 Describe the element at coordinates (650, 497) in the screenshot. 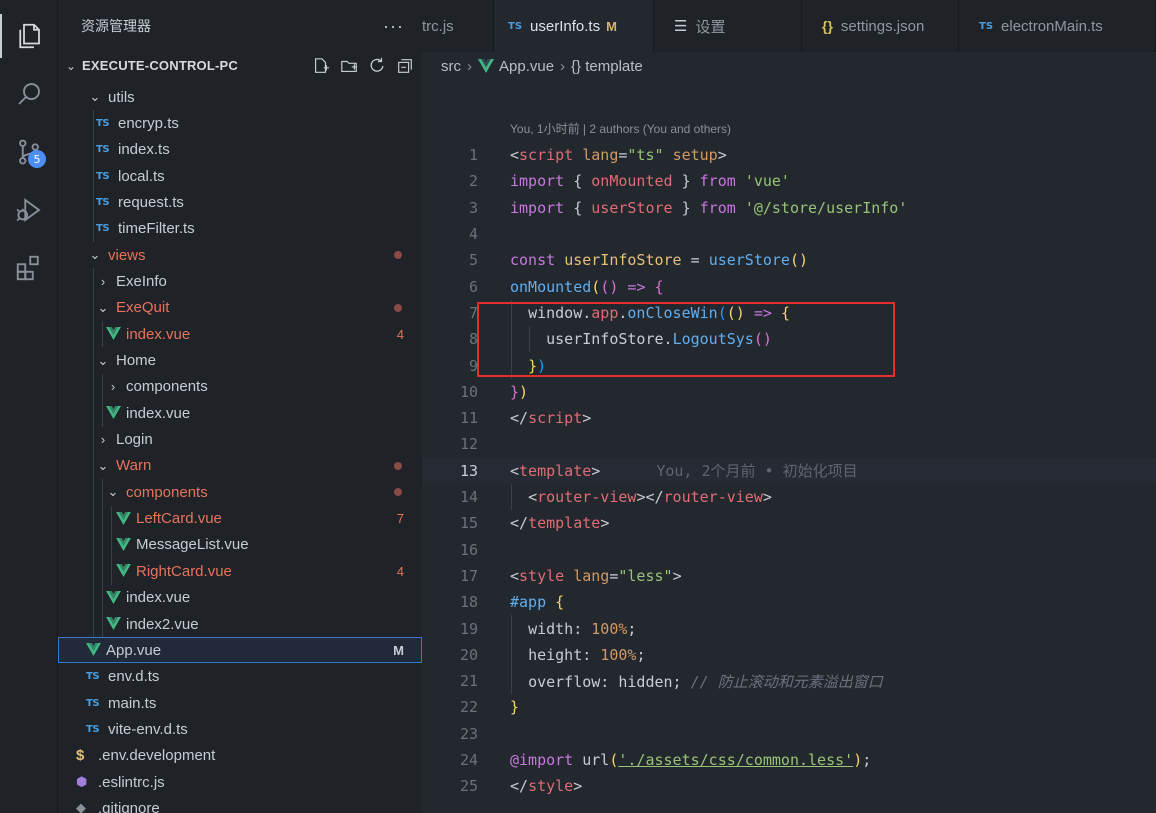

I see `code-text: <router-view></router-view>` at that location.